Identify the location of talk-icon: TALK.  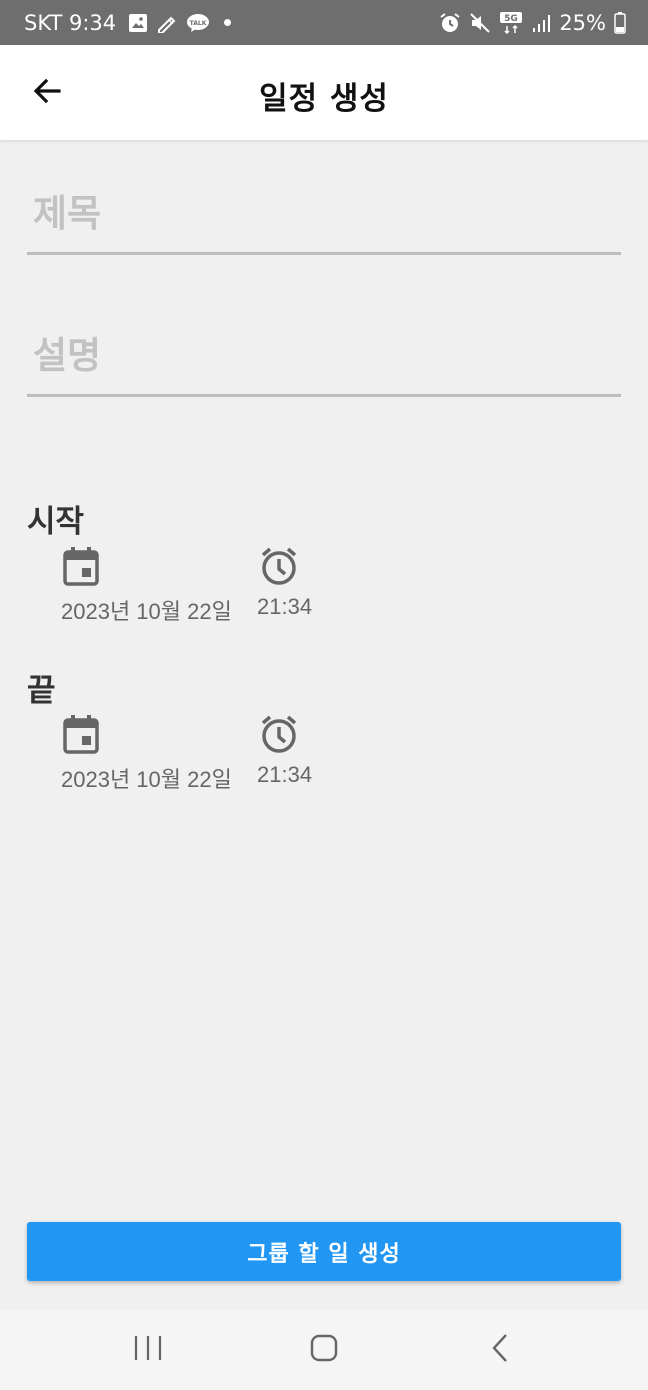
(198, 23).